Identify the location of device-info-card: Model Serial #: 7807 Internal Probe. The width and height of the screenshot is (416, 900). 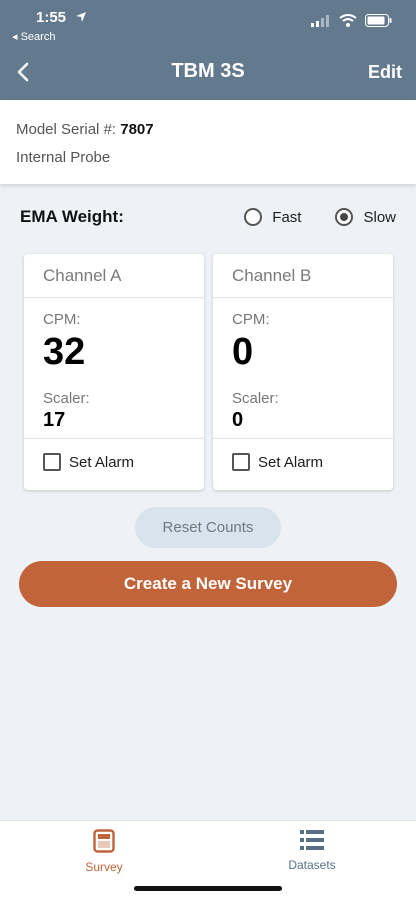
(208, 142).